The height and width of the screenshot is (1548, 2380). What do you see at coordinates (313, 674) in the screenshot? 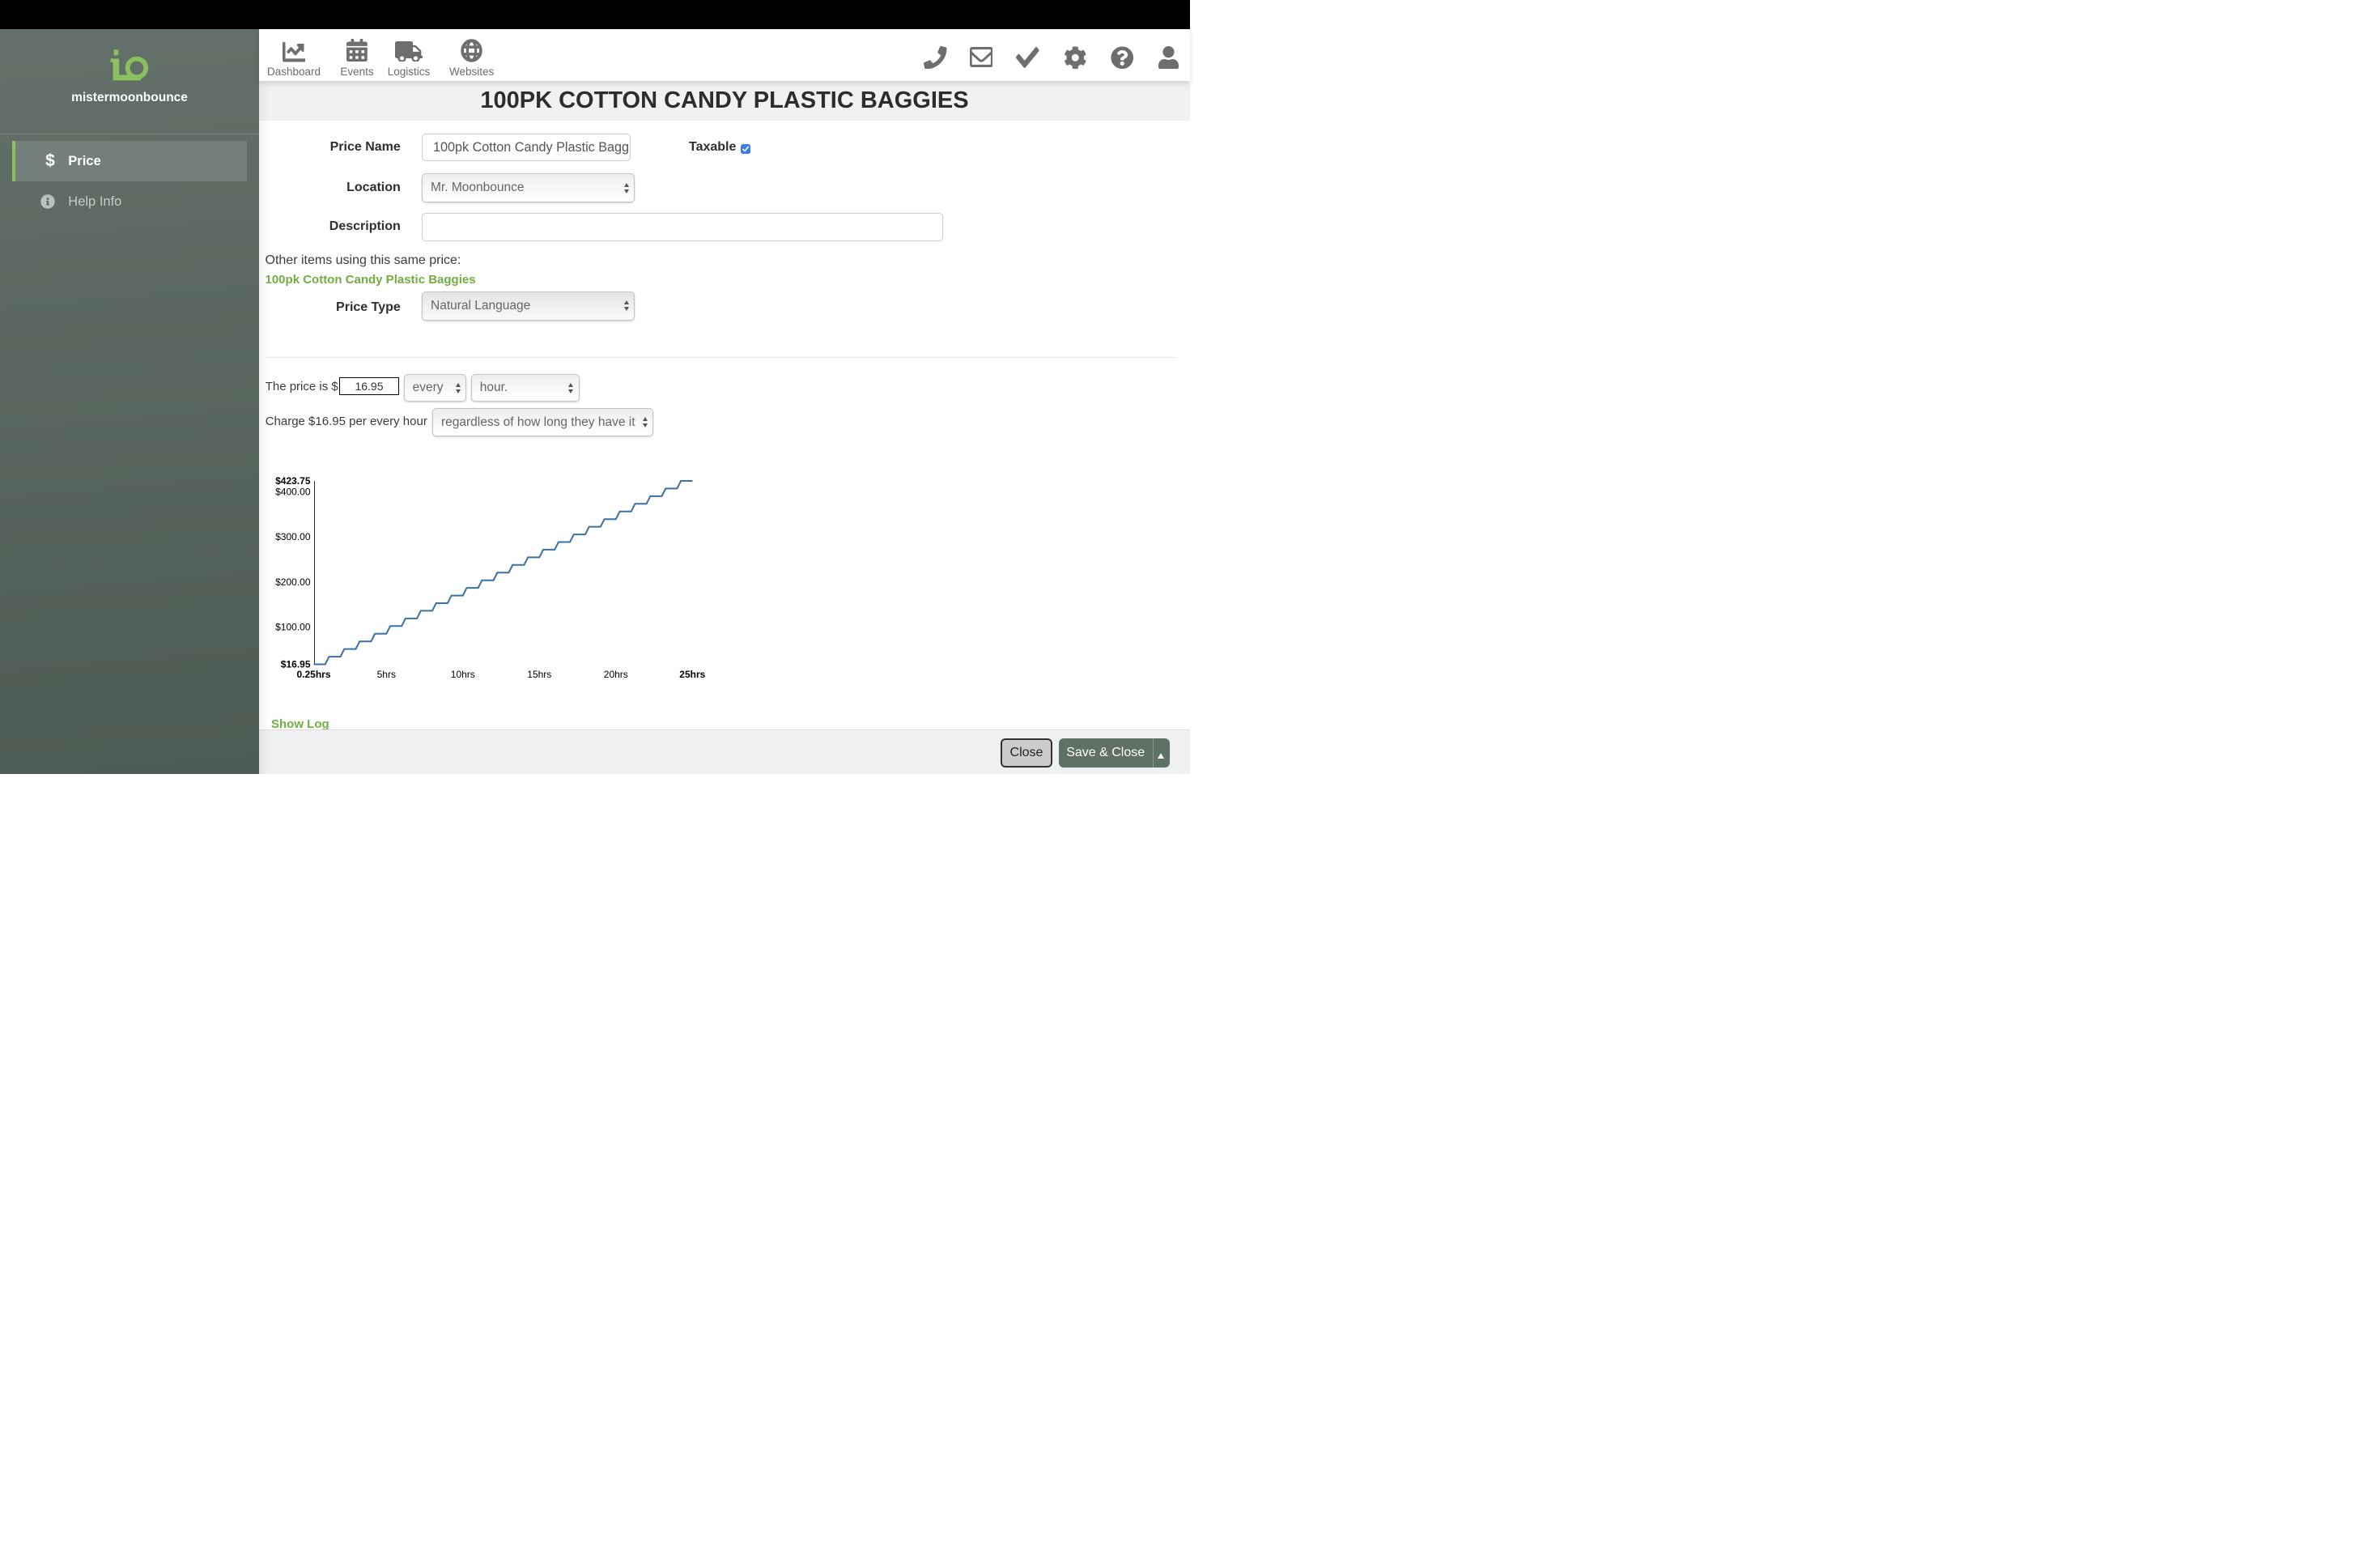
I see `svg-text: 0.25hrs` at bounding box center [313, 674].